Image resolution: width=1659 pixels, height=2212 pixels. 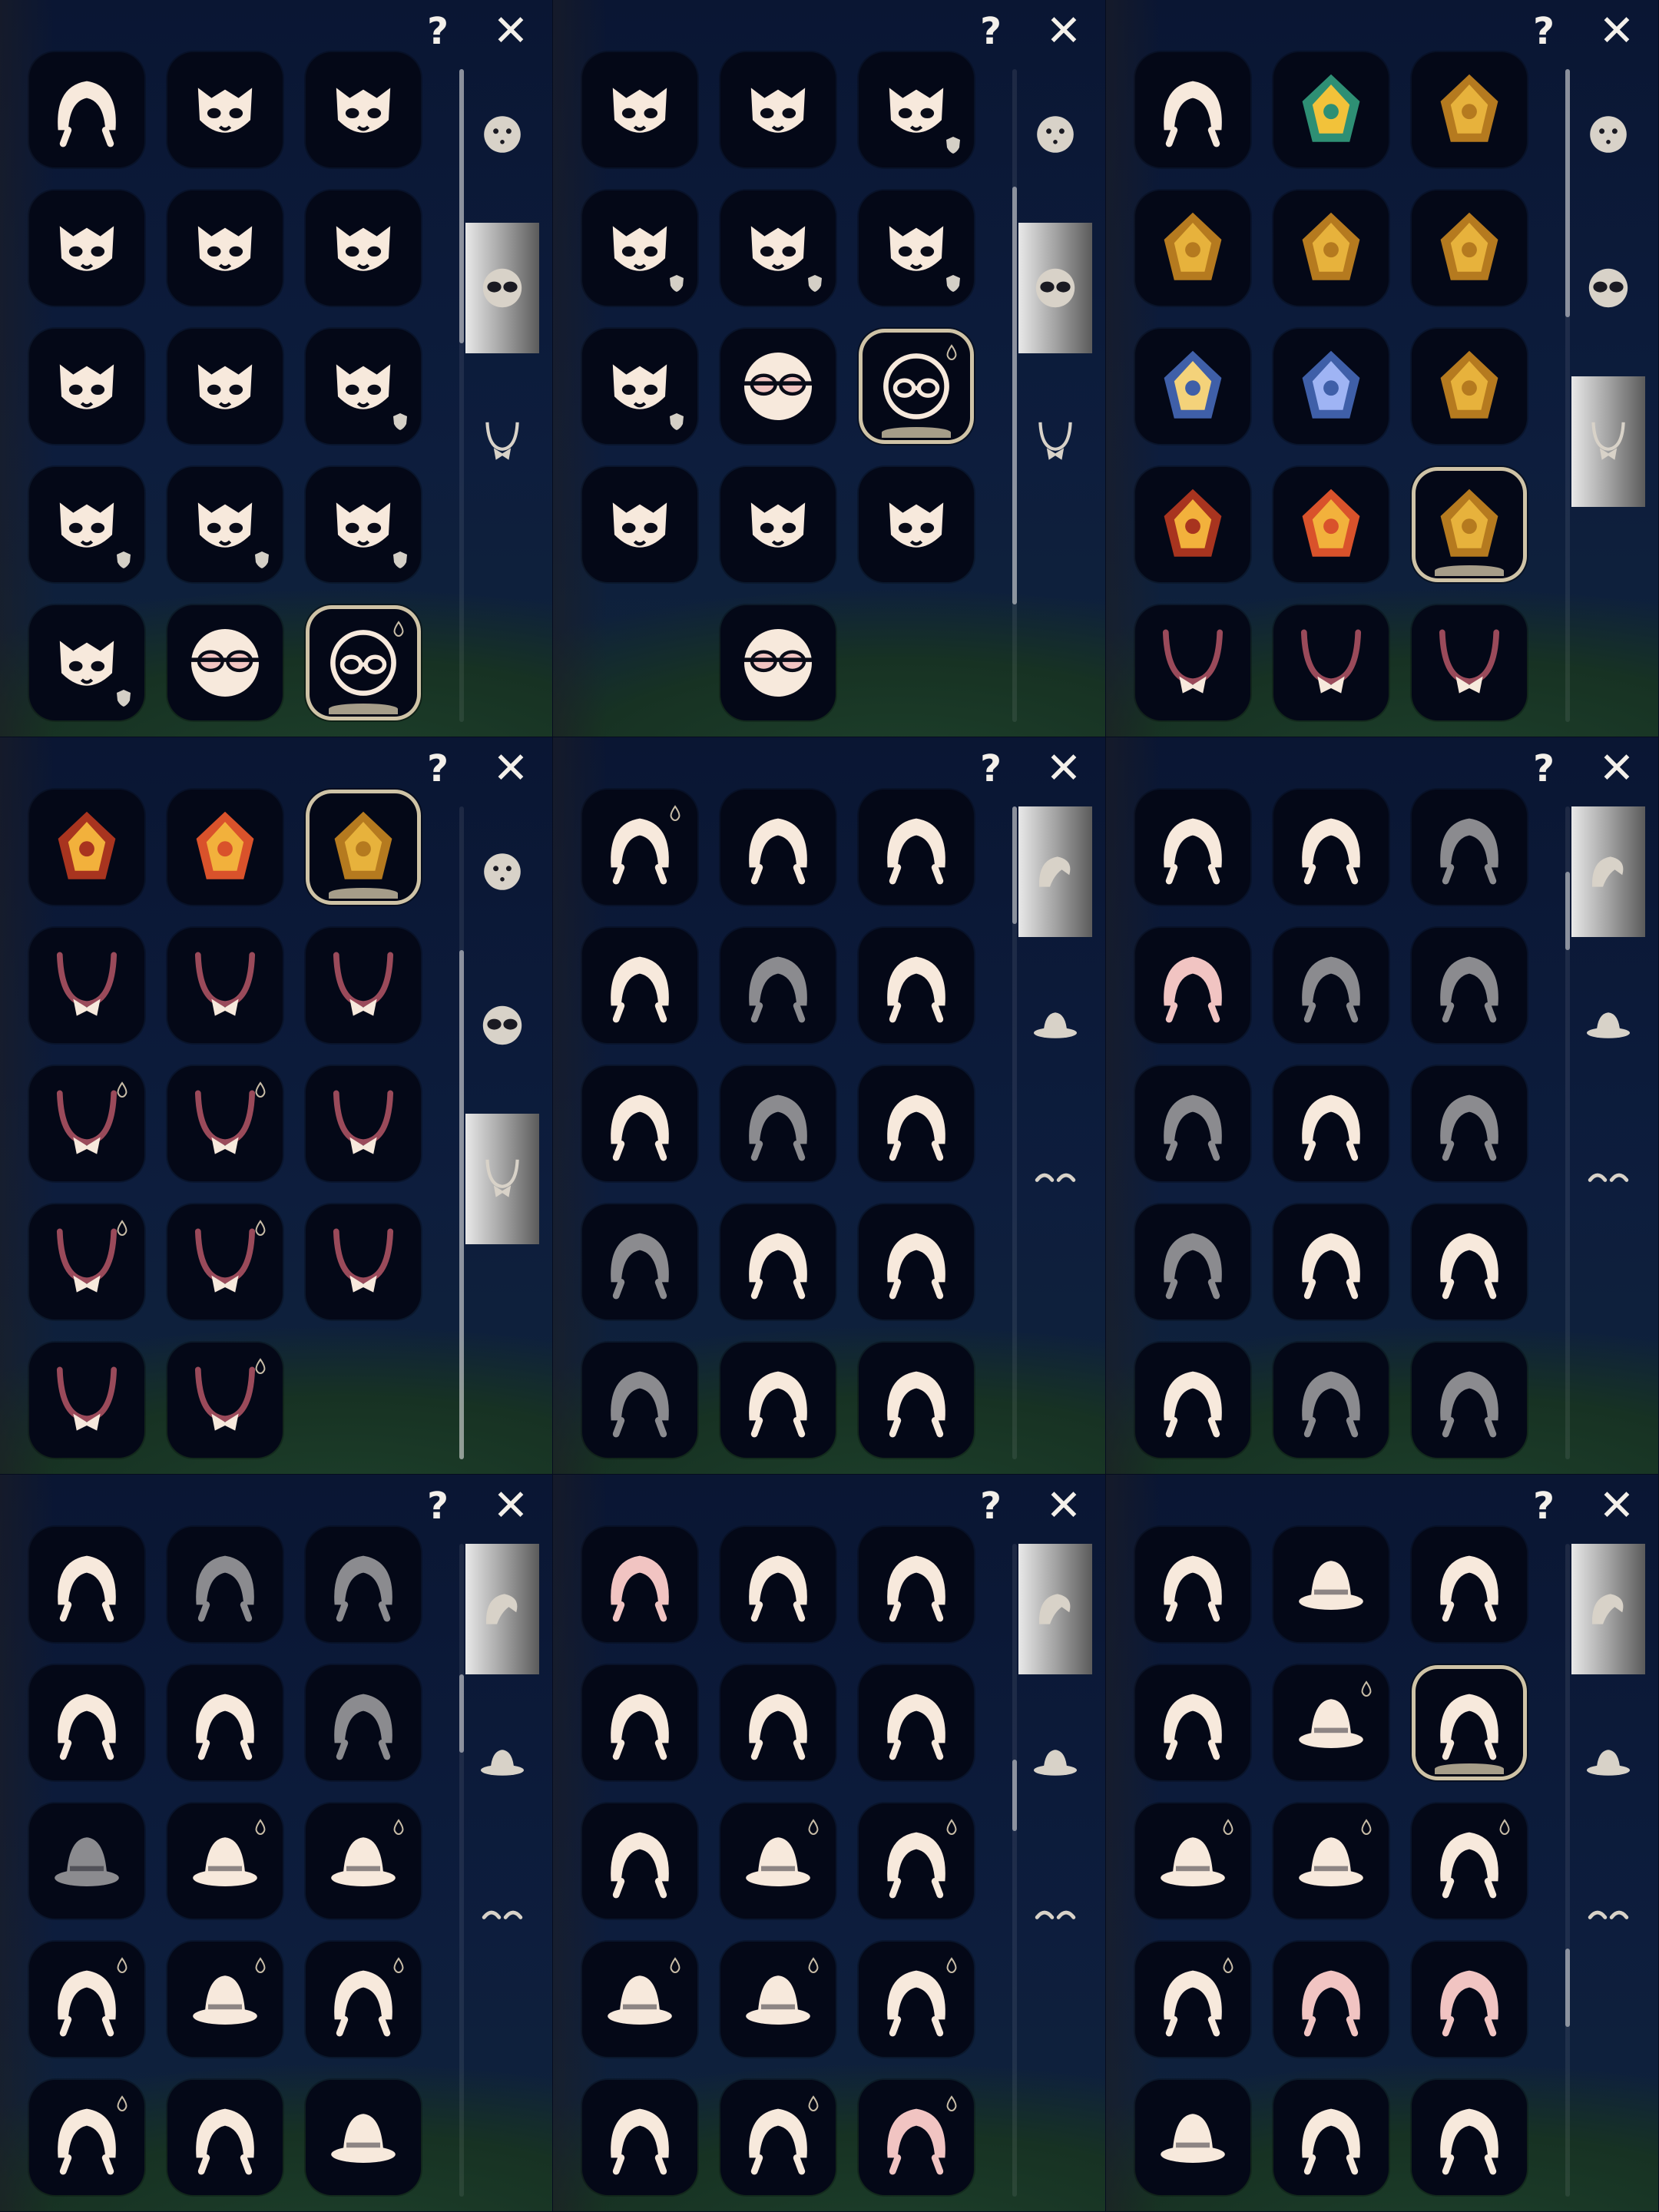 What do you see at coordinates (1055, 1762) in the screenshot?
I see `tab-hat` at bounding box center [1055, 1762].